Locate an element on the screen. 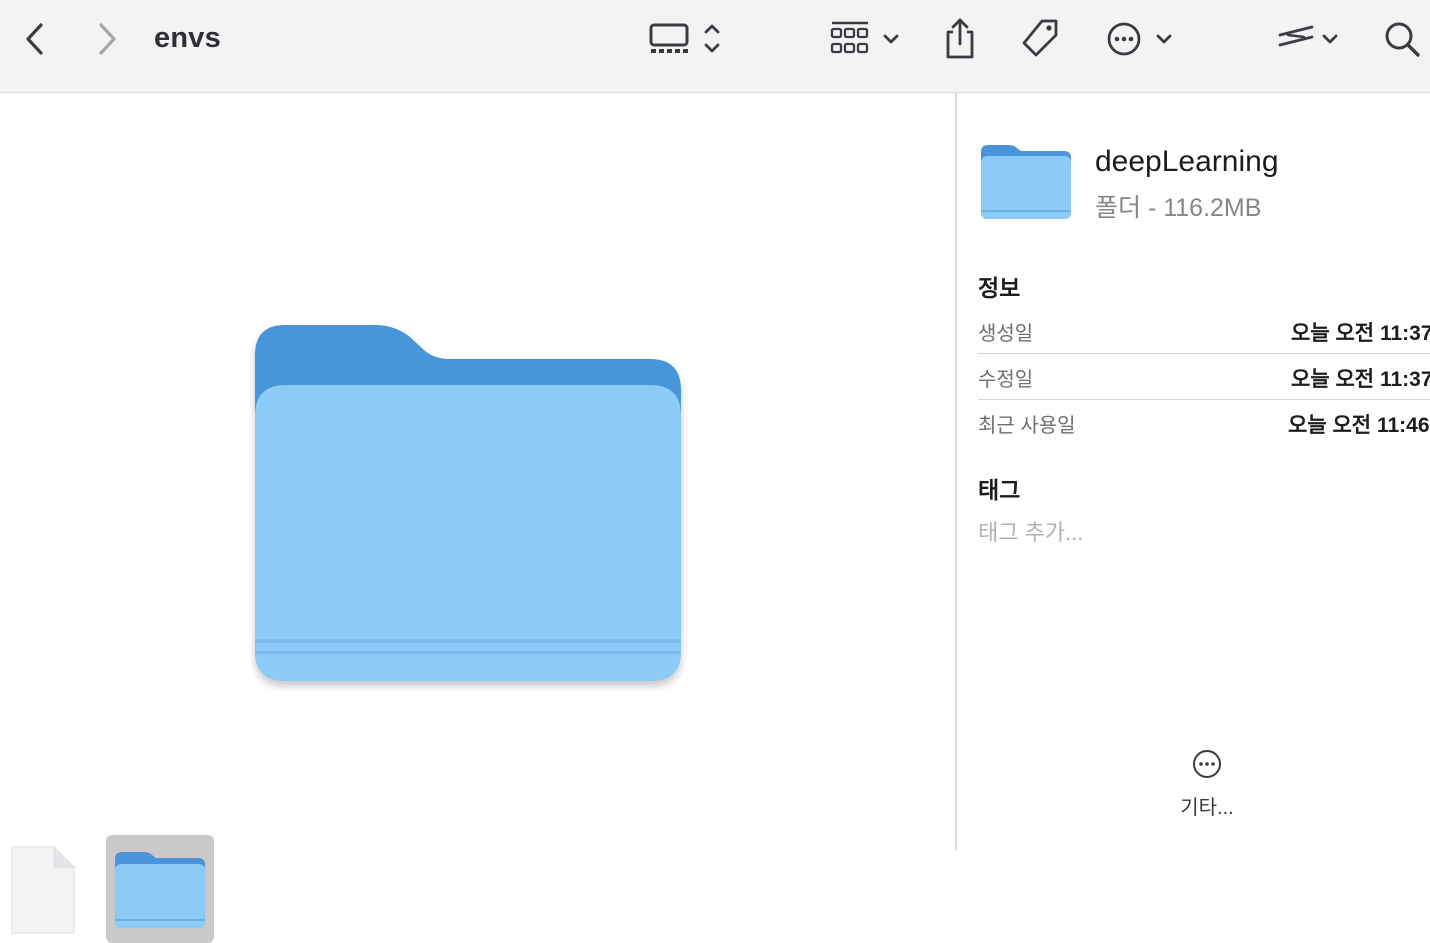 The height and width of the screenshot is (943, 1430). folder-preview is located at coordinates (470, 511).